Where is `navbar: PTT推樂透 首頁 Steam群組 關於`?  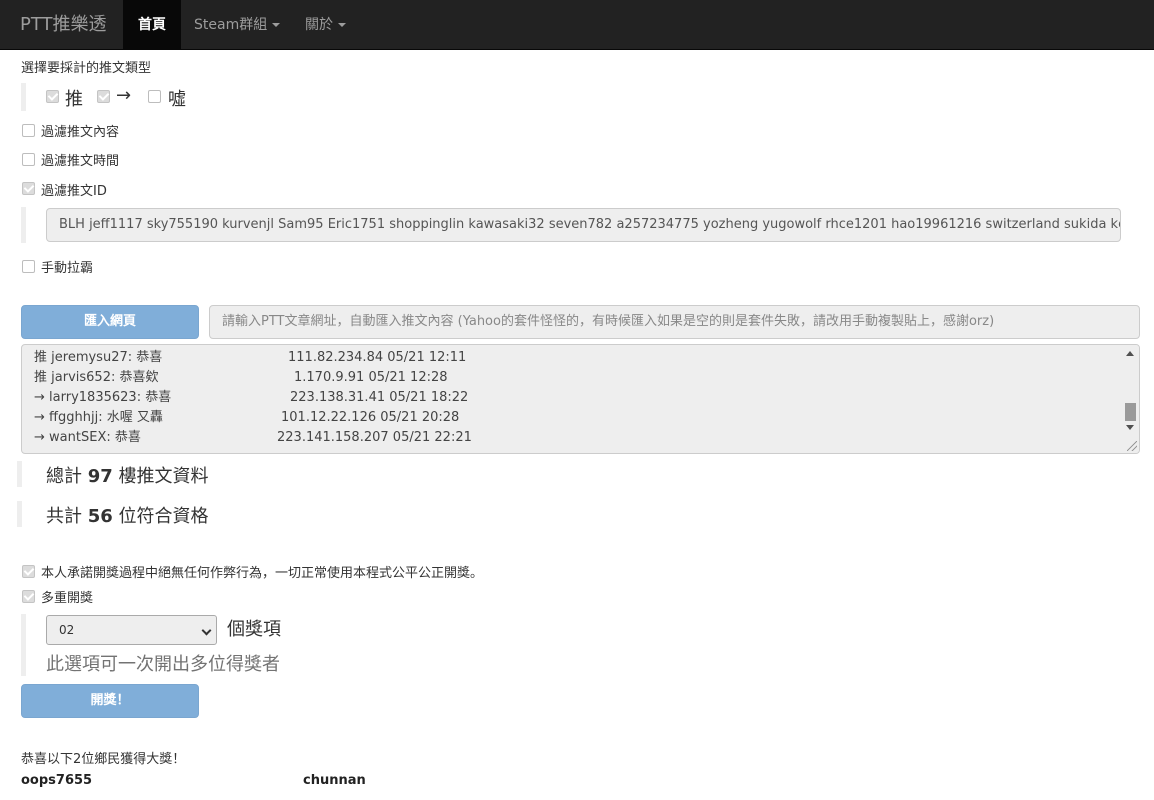
navbar: PTT推樂透 首頁 Steam群組 關於 is located at coordinates (577, 25).